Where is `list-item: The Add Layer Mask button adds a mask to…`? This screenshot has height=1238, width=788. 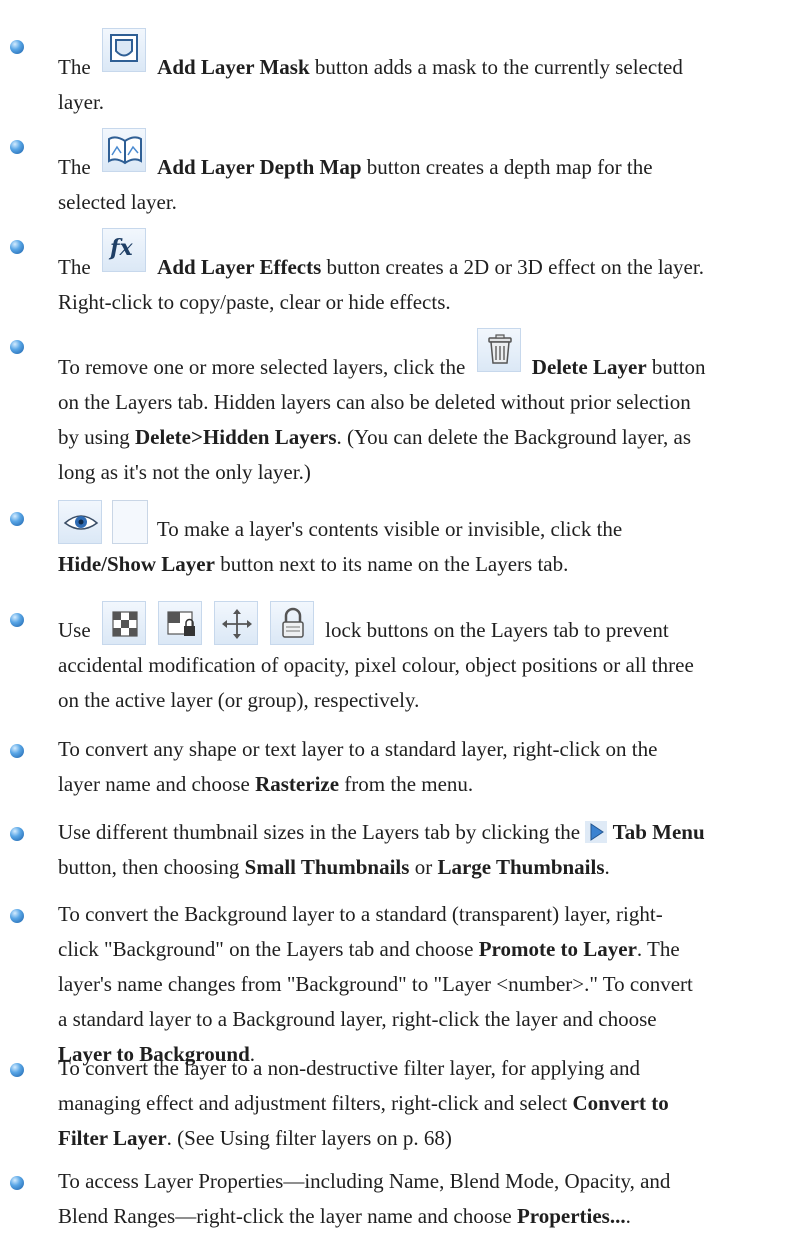
list-item: The Add Layer Mask button adds a mask to… is located at coordinates (395, 74).